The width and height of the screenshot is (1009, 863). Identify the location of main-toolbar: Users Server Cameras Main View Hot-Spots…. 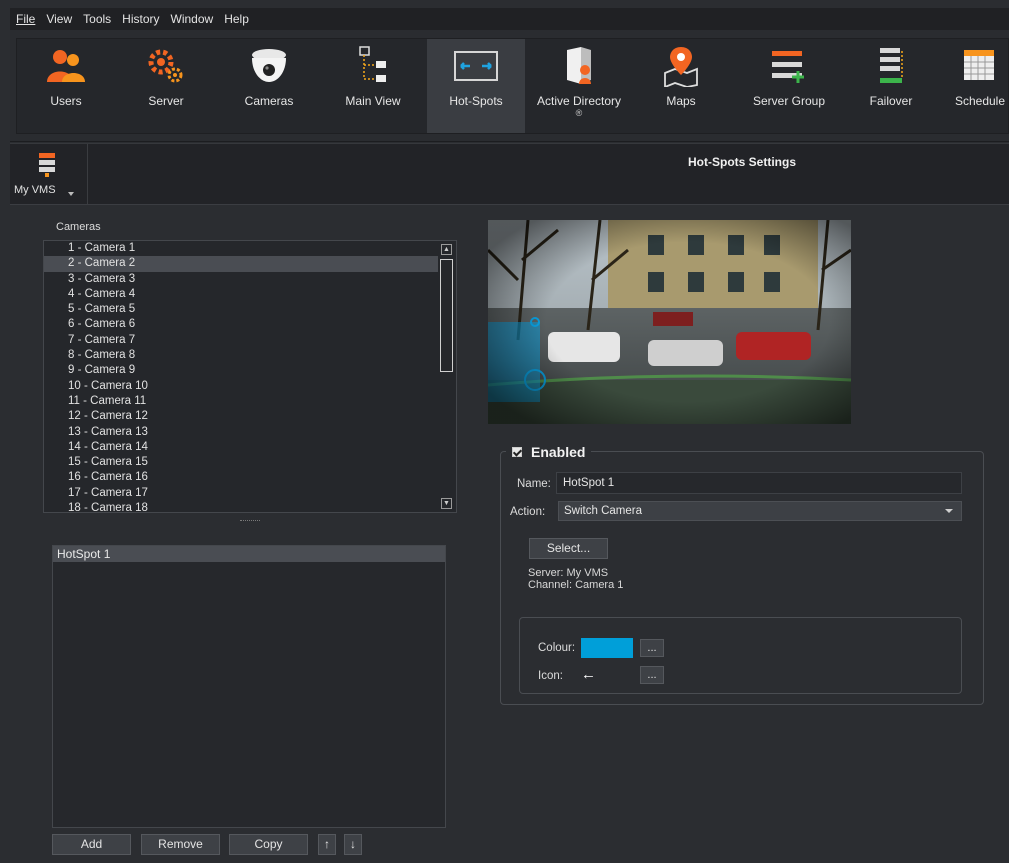
(509, 86).